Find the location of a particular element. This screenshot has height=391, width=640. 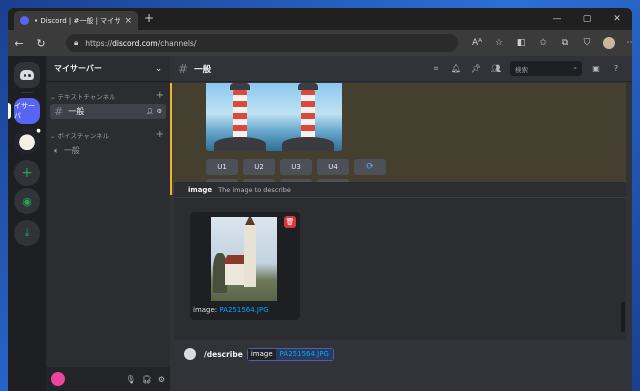

threads-icon: ⌗ is located at coordinates (436, 69).